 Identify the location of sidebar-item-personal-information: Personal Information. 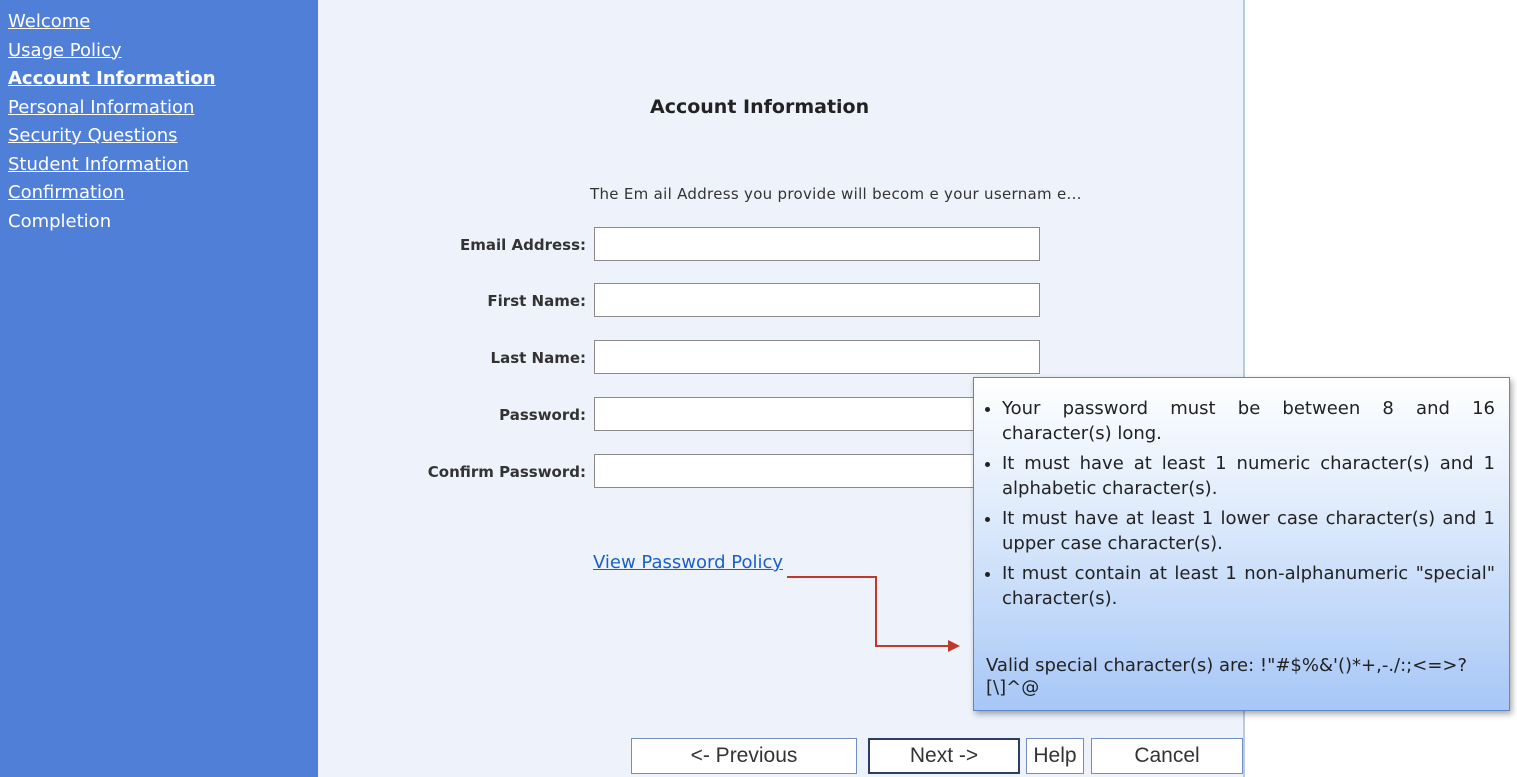
(163, 108).